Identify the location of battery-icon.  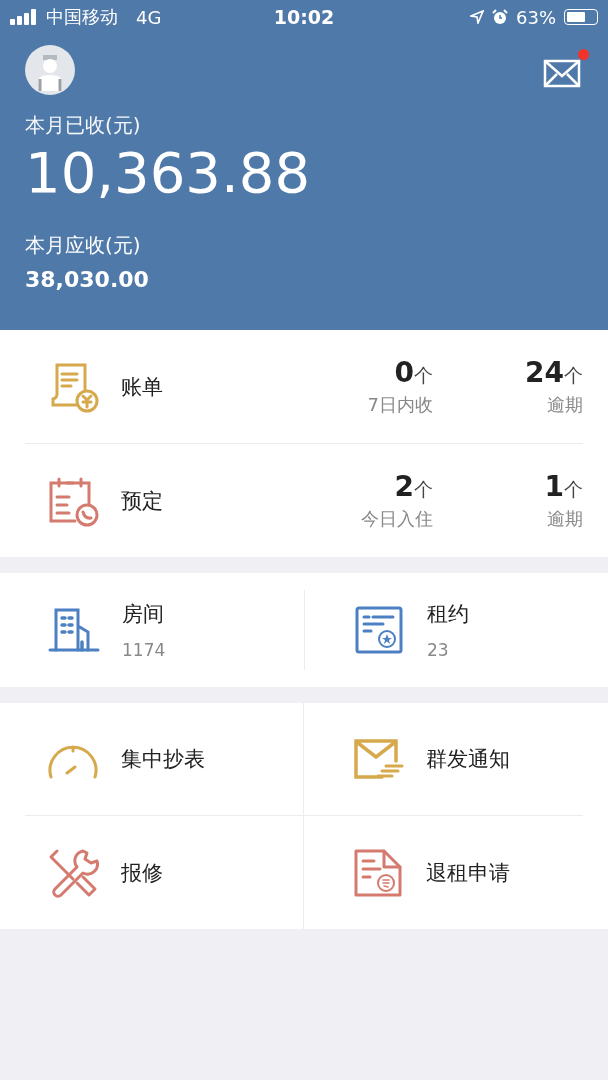
(581, 17).